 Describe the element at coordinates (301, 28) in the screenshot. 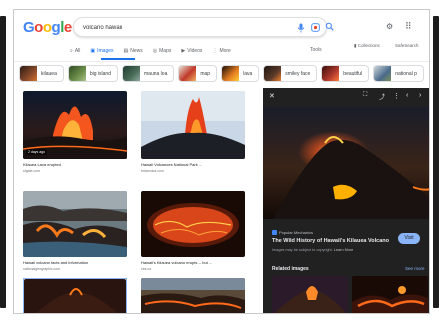

I see `mic-icon` at that location.